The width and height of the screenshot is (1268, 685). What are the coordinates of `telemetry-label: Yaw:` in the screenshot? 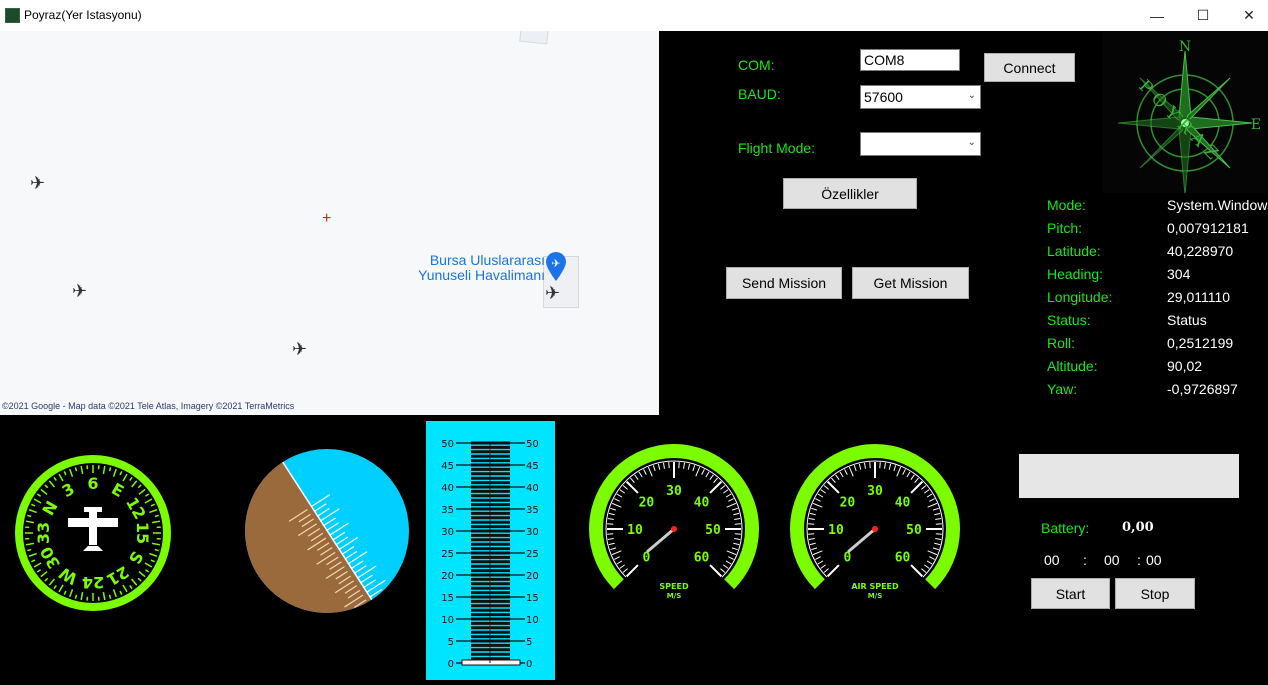 It's located at (1062, 389).